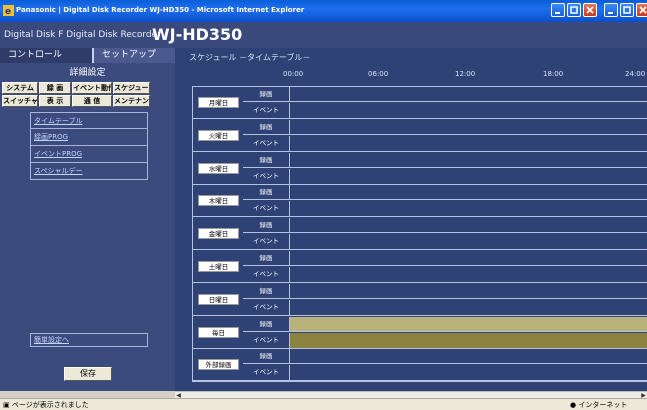 This screenshot has width=647, height=410. I want to click on day-label-cell: 木曜日, so click(218, 200).